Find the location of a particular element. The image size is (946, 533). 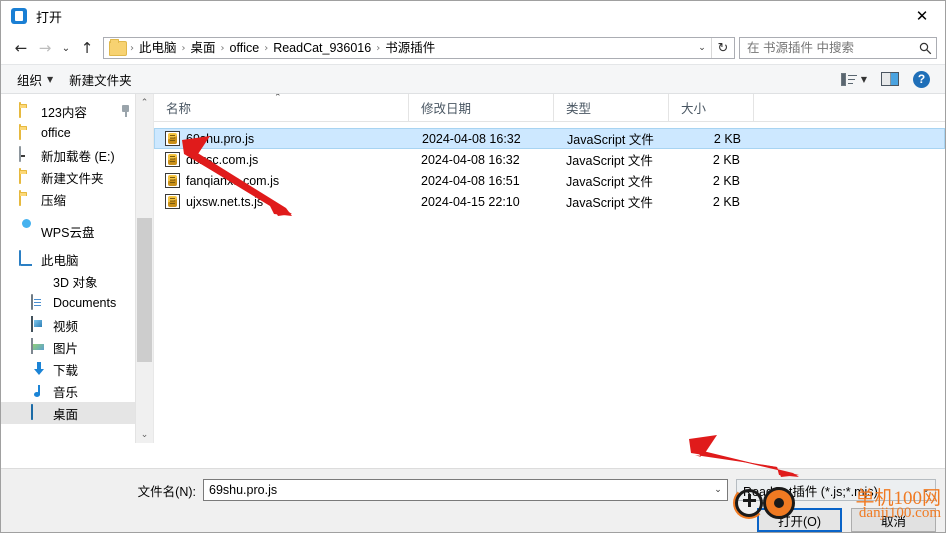

sidebar-item-wps-cloud: WPS云盘 is located at coordinates (77, 231).